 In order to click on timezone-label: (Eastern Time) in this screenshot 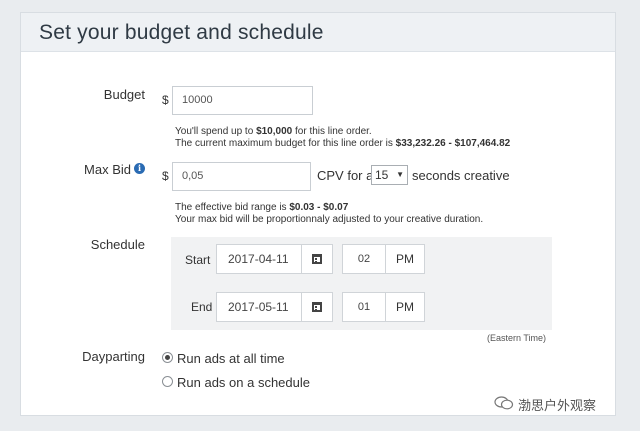, I will do `click(517, 338)`.